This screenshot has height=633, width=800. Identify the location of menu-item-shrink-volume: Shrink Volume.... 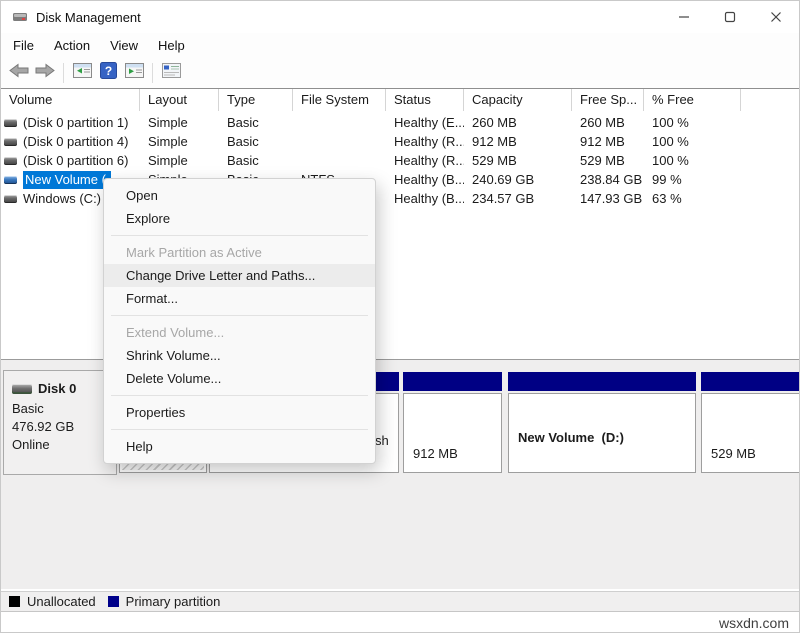
(239, 355).